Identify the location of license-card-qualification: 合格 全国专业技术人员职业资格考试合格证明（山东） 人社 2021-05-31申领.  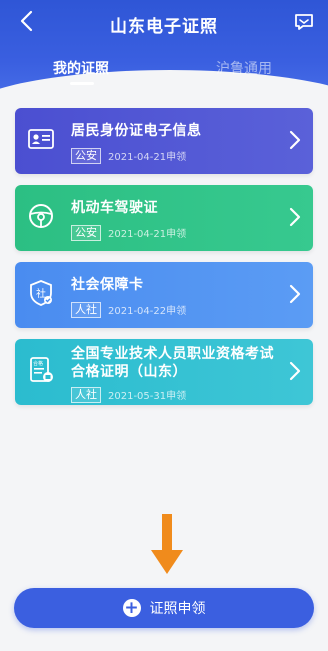
(164, 372).